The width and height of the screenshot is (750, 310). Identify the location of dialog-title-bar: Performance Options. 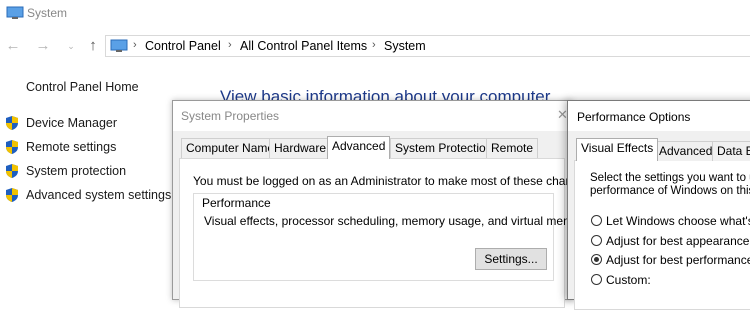
(659, 116).